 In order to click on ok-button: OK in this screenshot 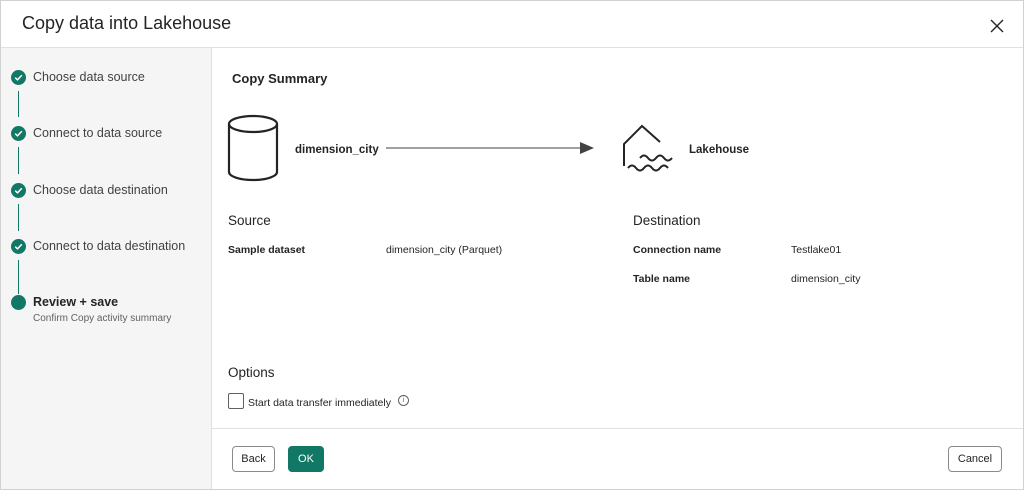, I will do `click(306, 459)`.